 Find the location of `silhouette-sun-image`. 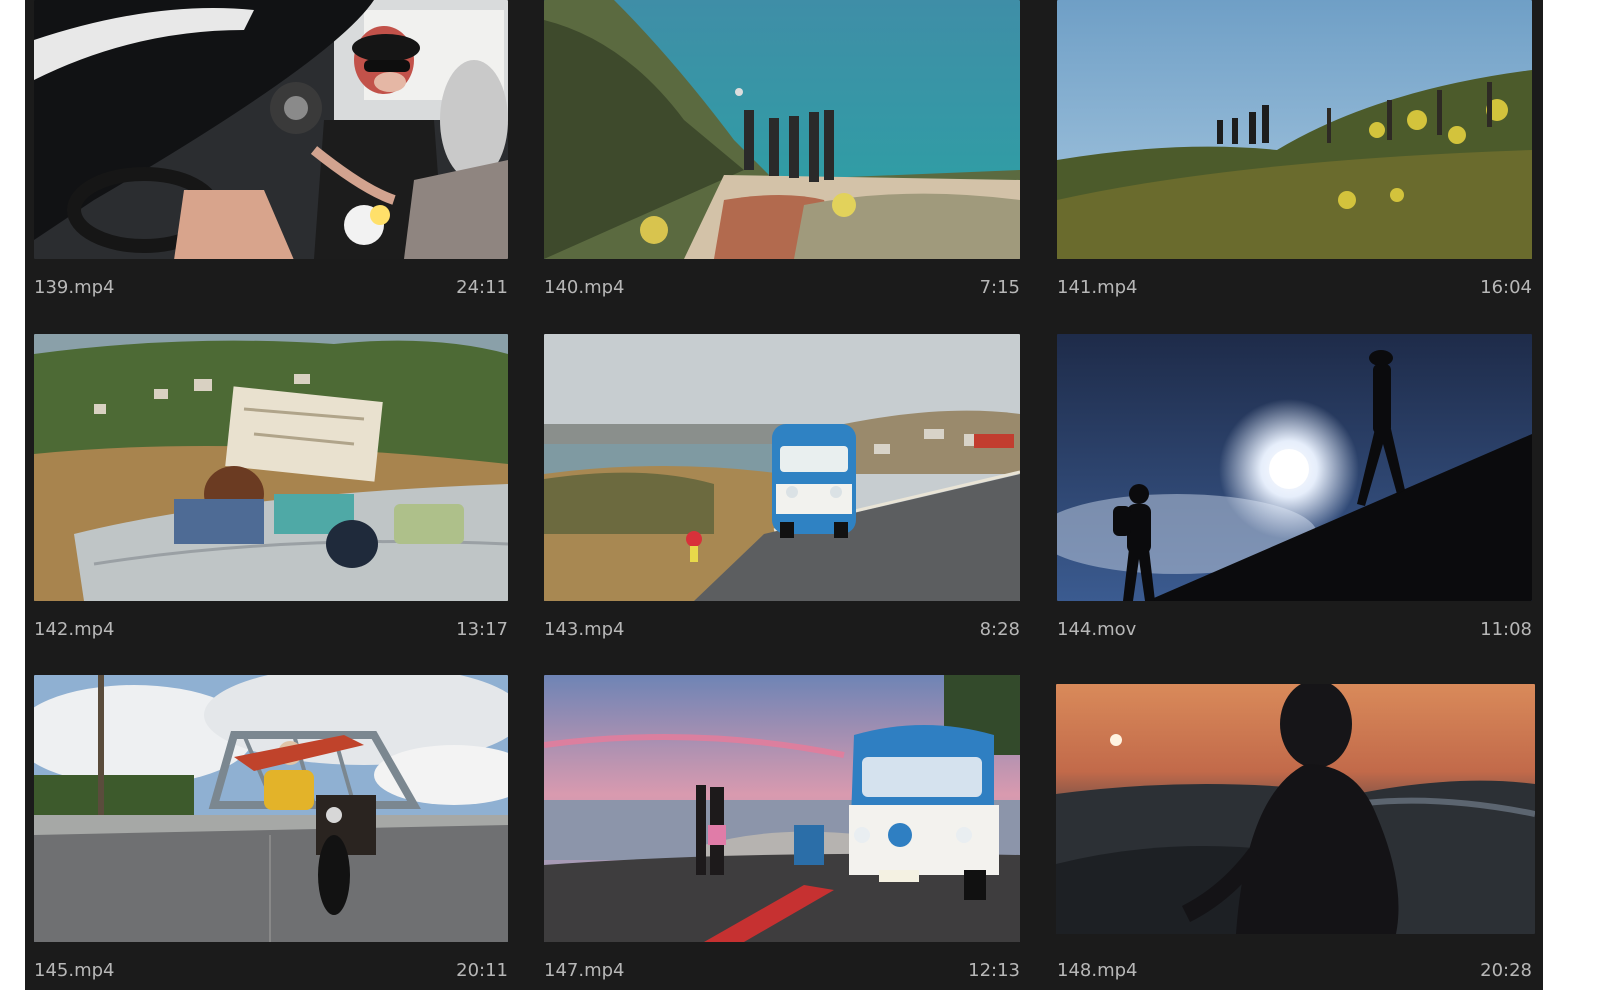

silhouette-sun-image is located at coordinates (1294, 467).